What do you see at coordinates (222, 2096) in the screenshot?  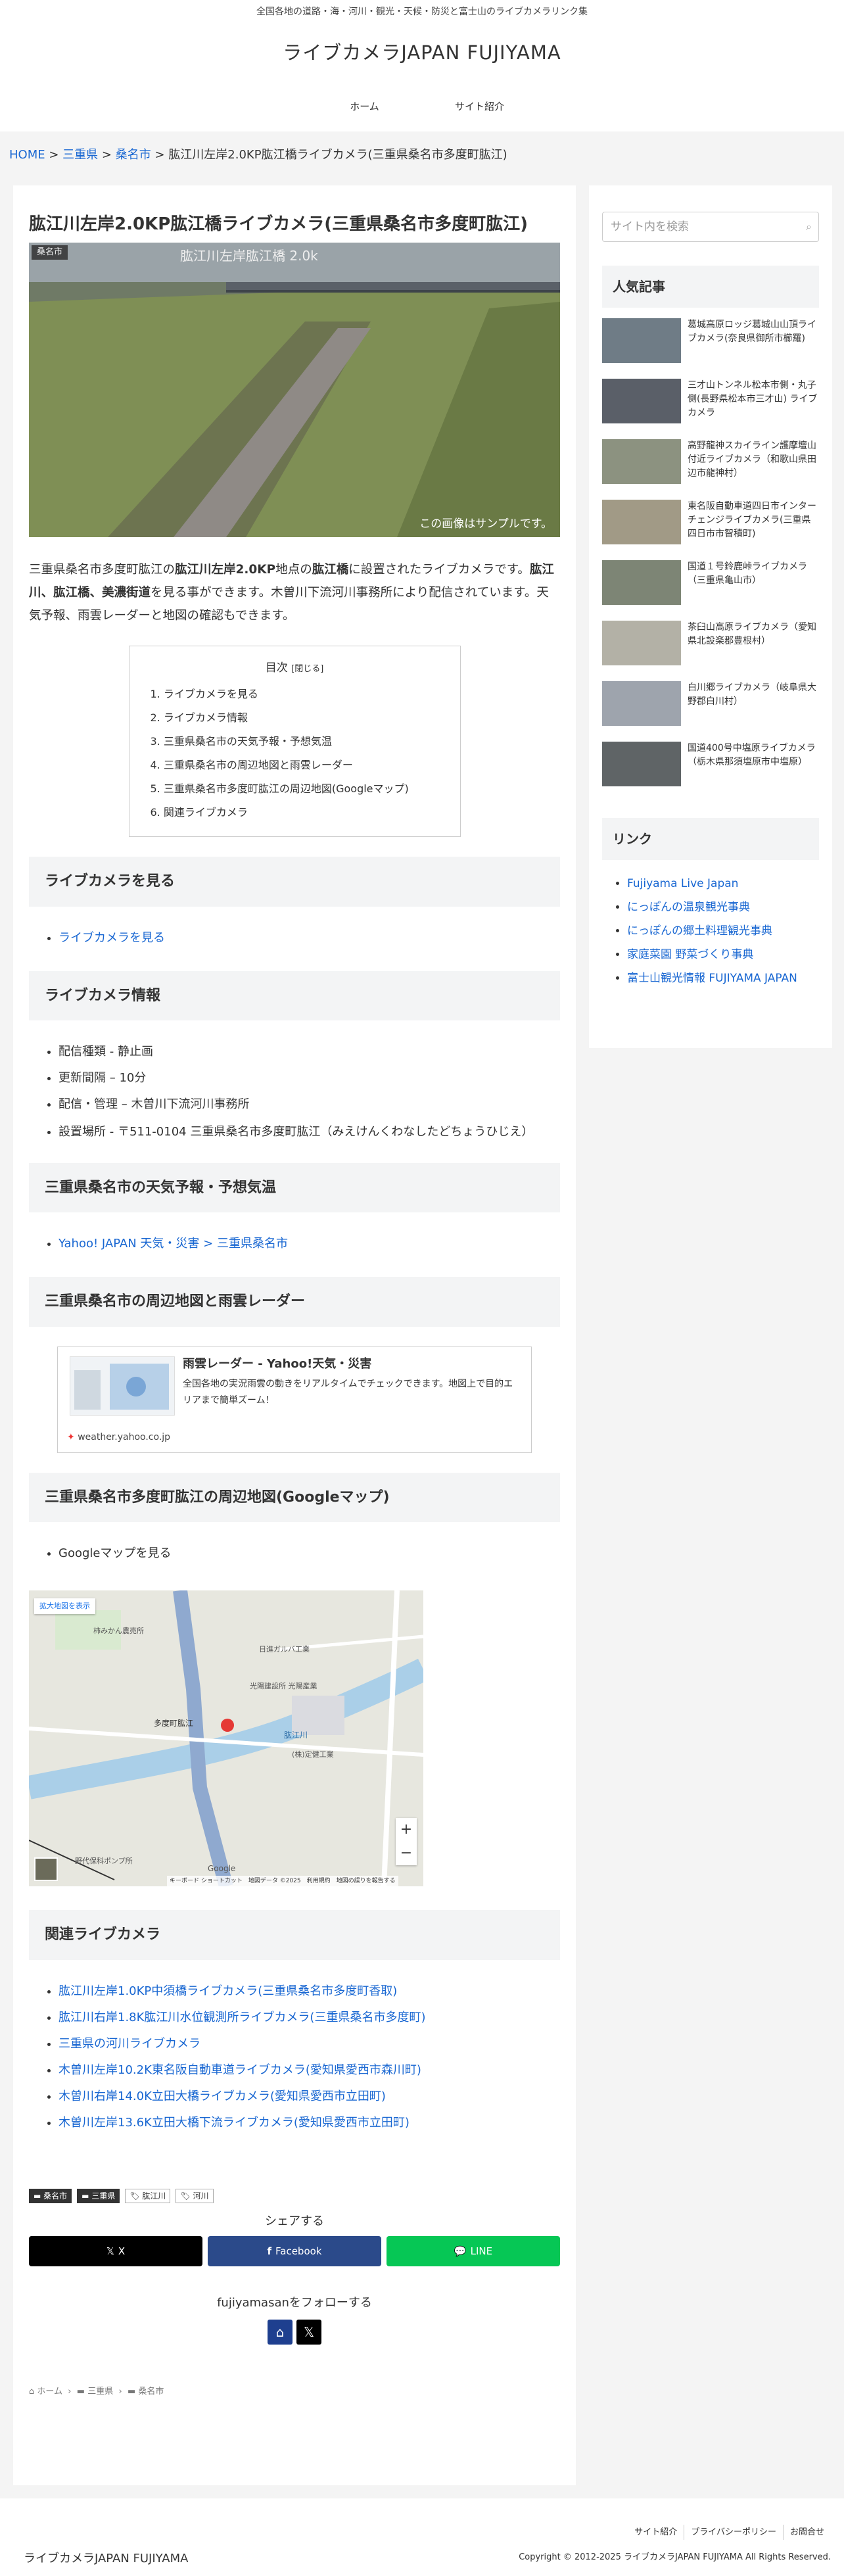 I see `related-link: 木曽川右岸14.0K立田大橋ライブカメラ(愛知県愛西市立田町)` at bounding box center [222, 2096].